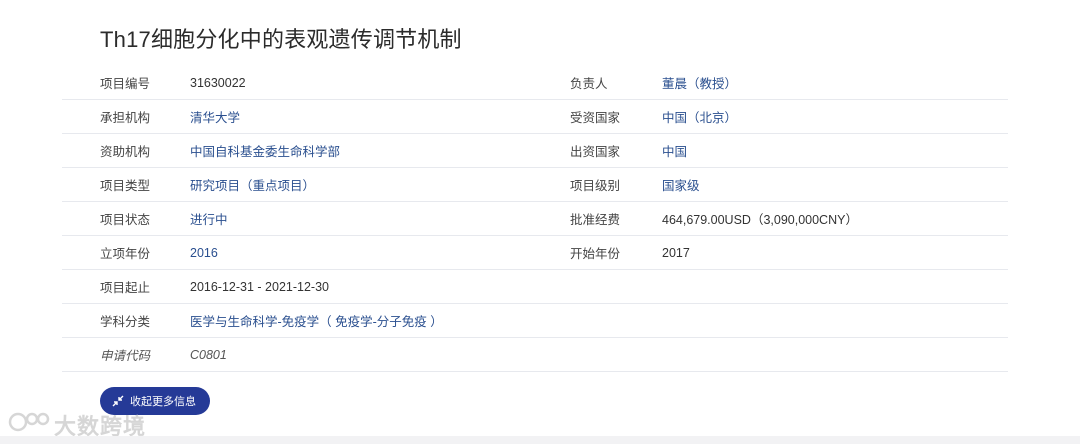  I want to click on approval-year-label: 立项年份, so click(125, 254).